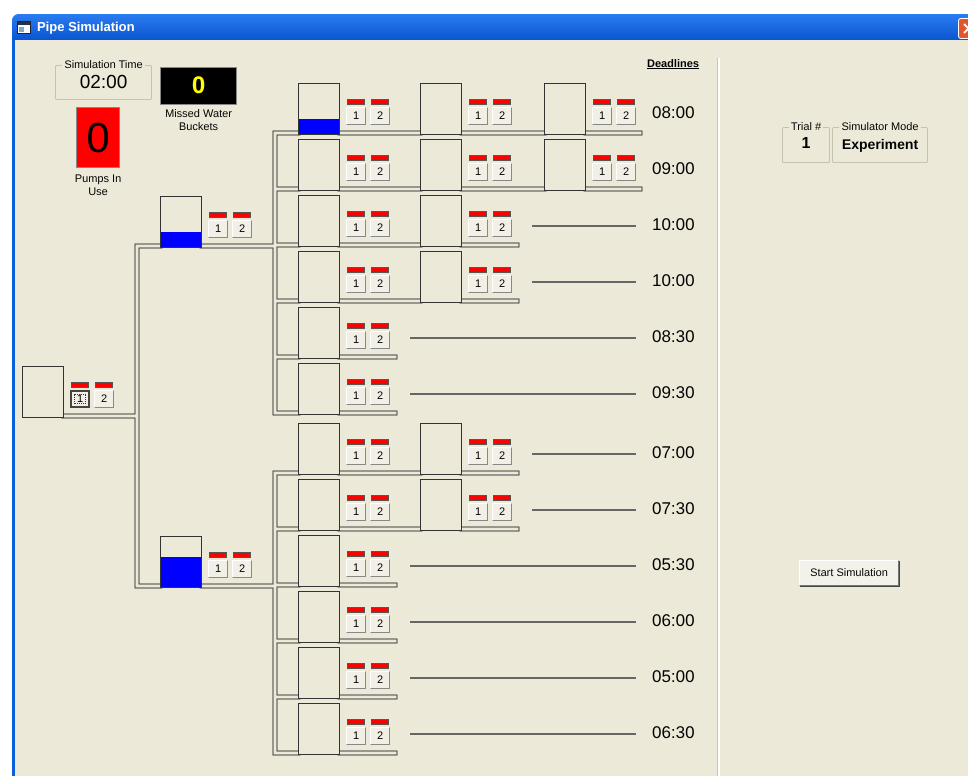 The height and width of the screenshot is (776, 968). Describe the element at coordinates (198, 121) in the screenshot. I see `missed-buckets-label: Missed Water Buckets` at that location.